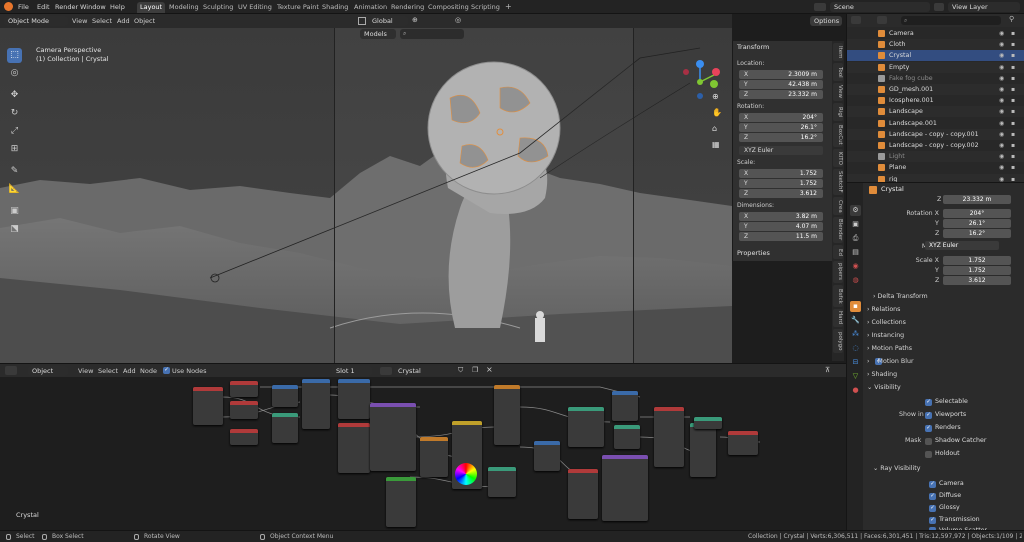 This screenshot has width=1024, height=542. I want to click on rotate-tool-icon: ↻, so click(14, 113).